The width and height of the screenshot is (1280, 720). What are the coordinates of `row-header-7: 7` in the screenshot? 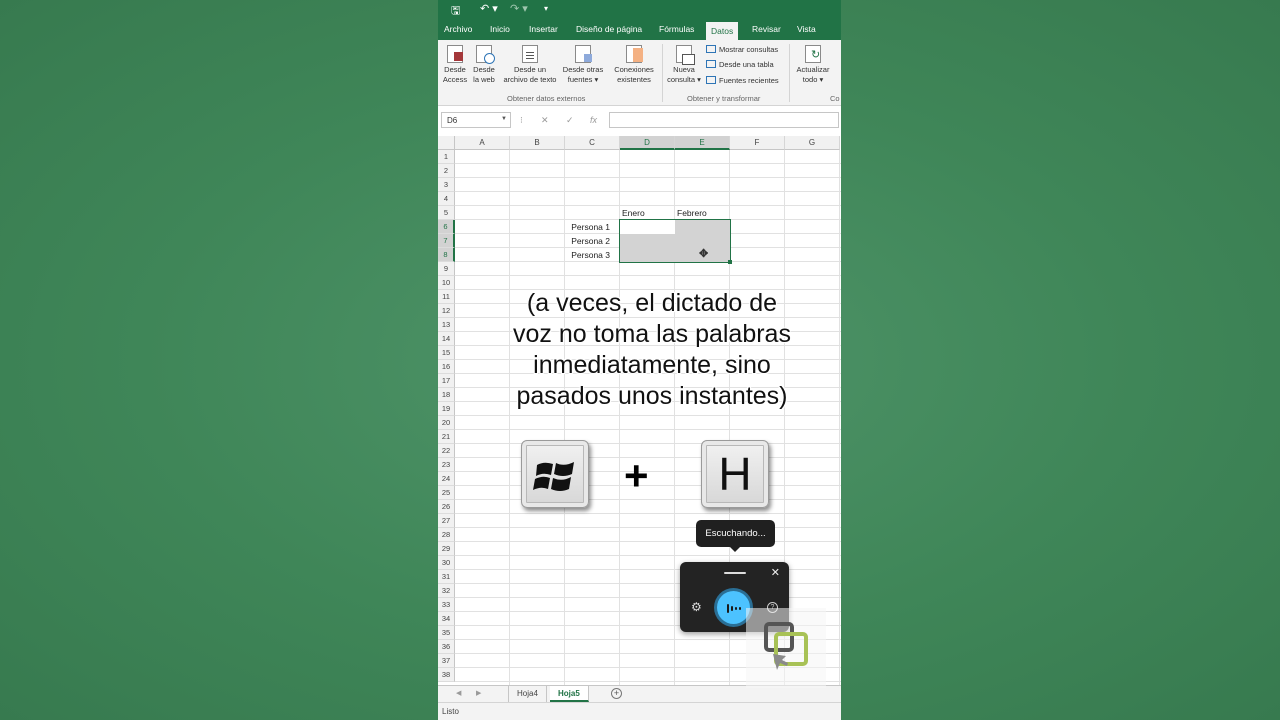 It's located at (446, 241).